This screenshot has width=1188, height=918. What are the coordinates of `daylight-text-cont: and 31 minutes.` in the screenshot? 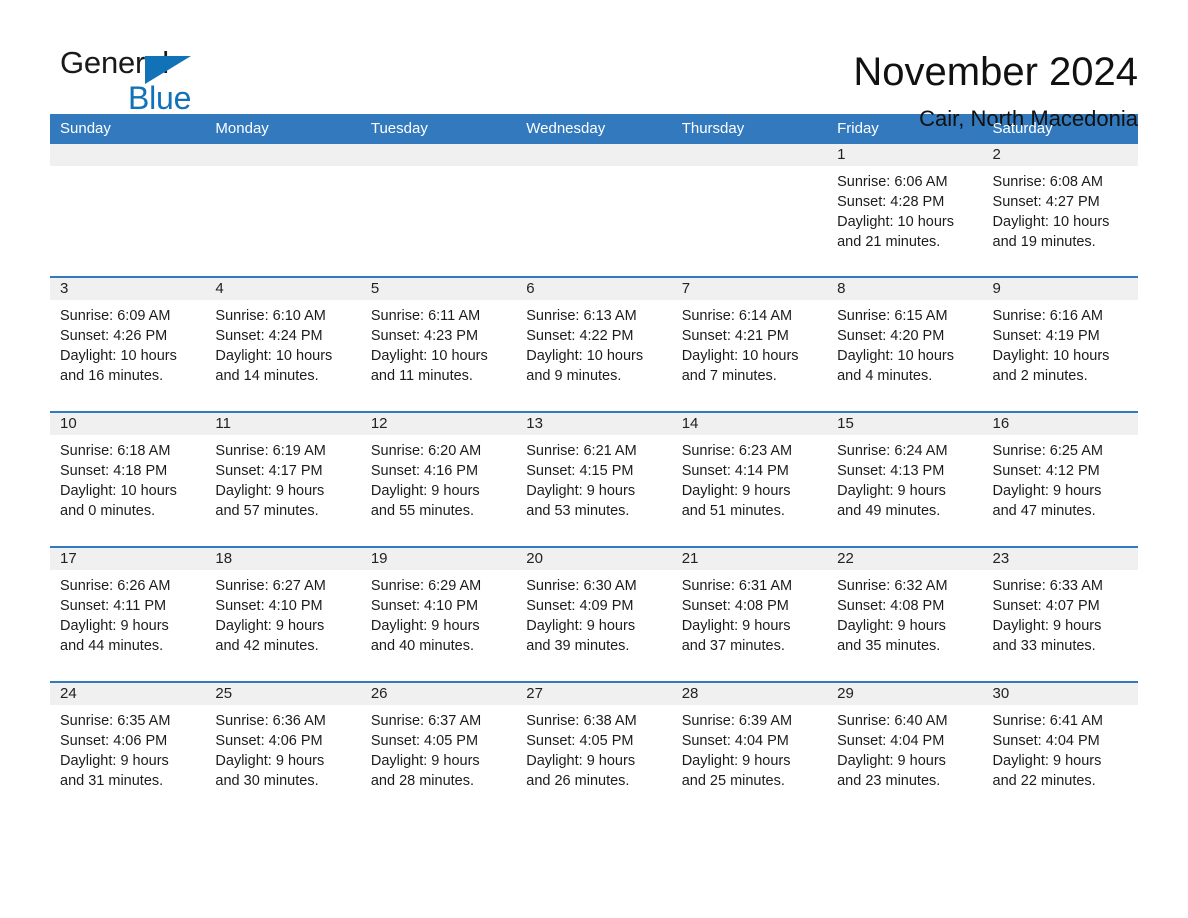 It's located at (112, 781).